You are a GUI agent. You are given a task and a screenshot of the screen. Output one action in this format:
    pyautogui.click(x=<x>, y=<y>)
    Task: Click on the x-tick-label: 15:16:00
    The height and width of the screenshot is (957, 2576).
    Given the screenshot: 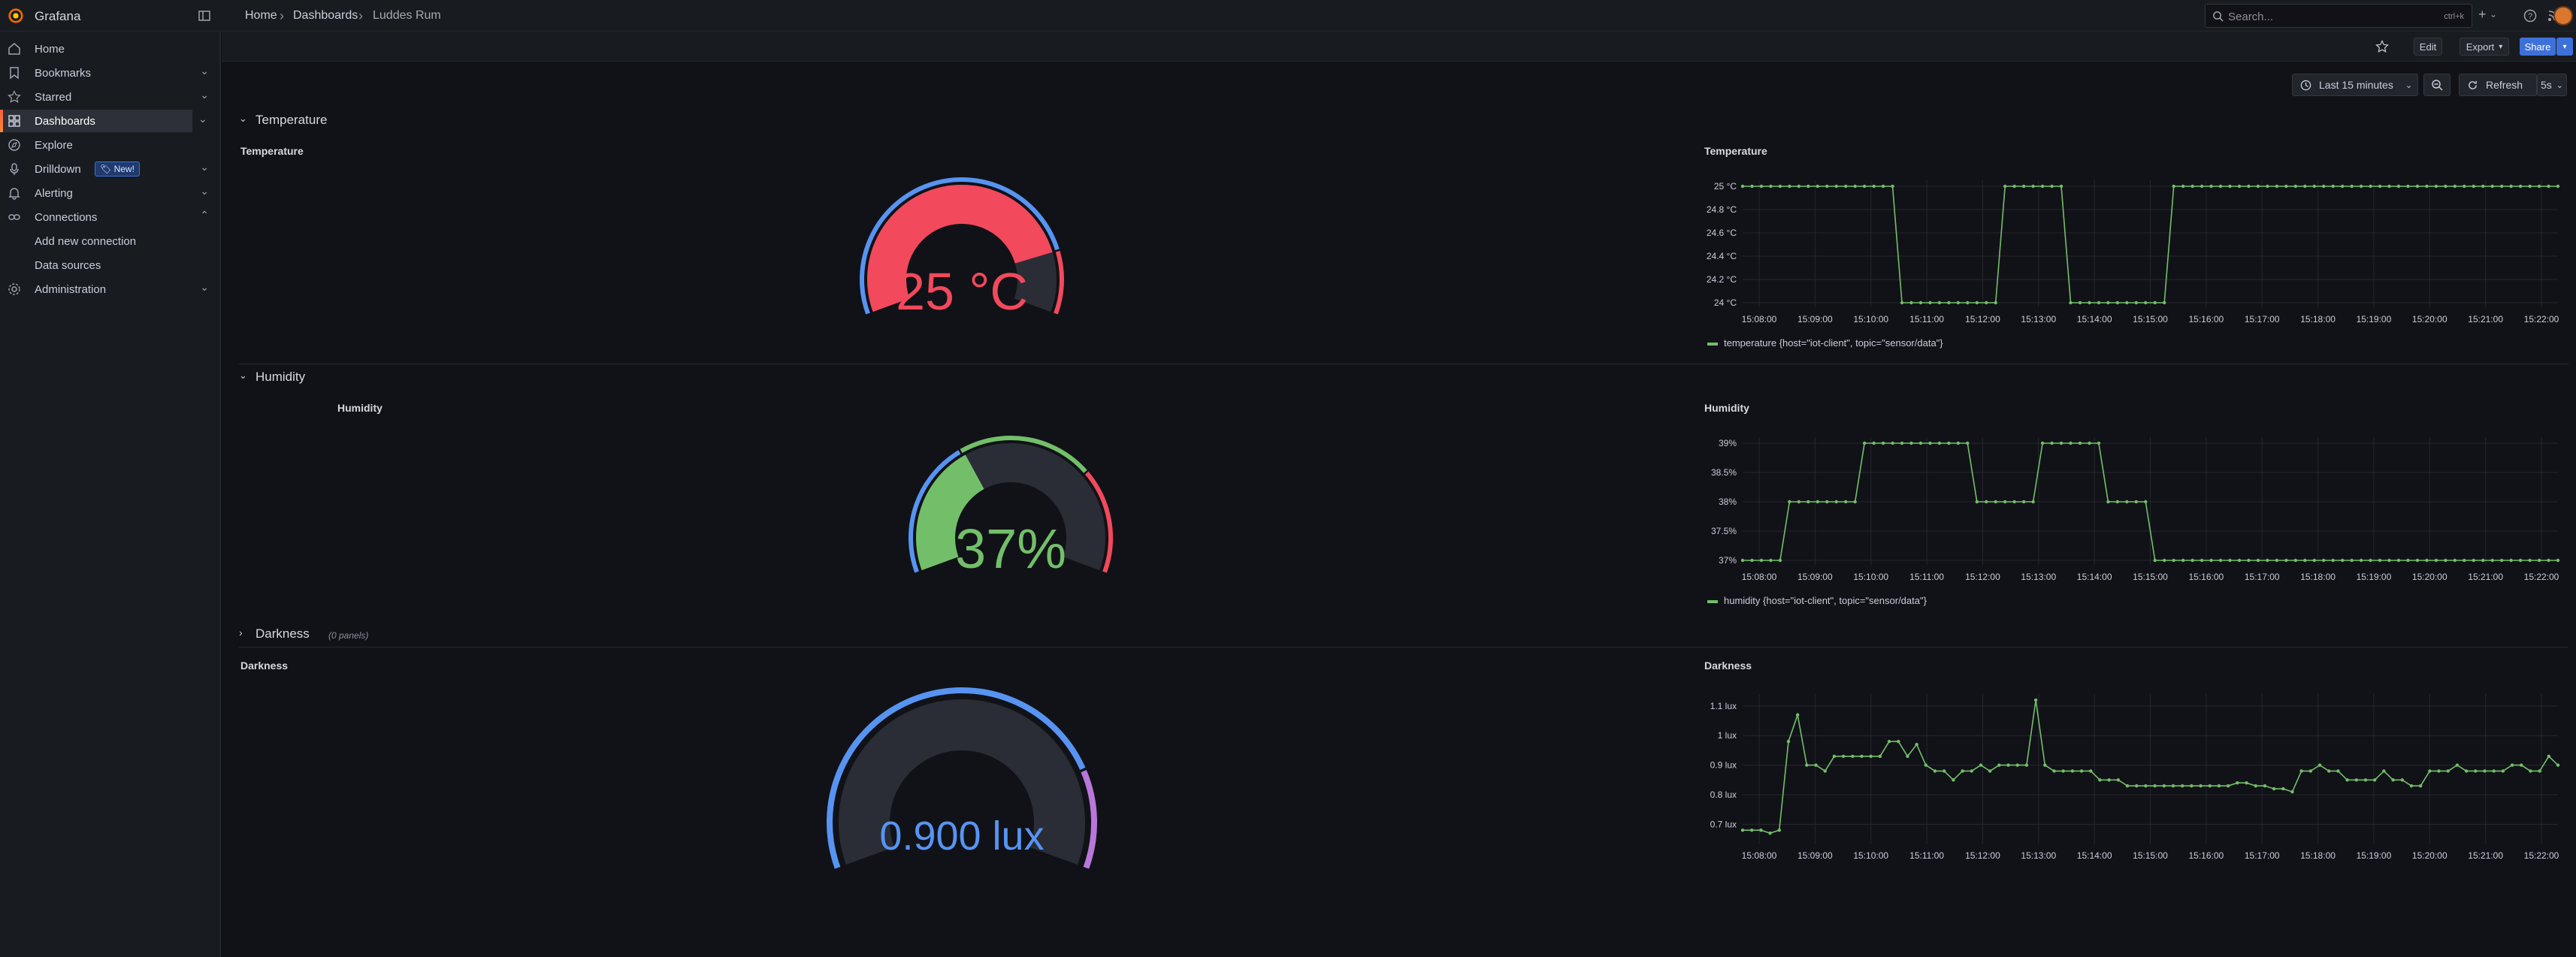 What is the action you would take?
    pyautogui.click(x=2206, y=855)
    